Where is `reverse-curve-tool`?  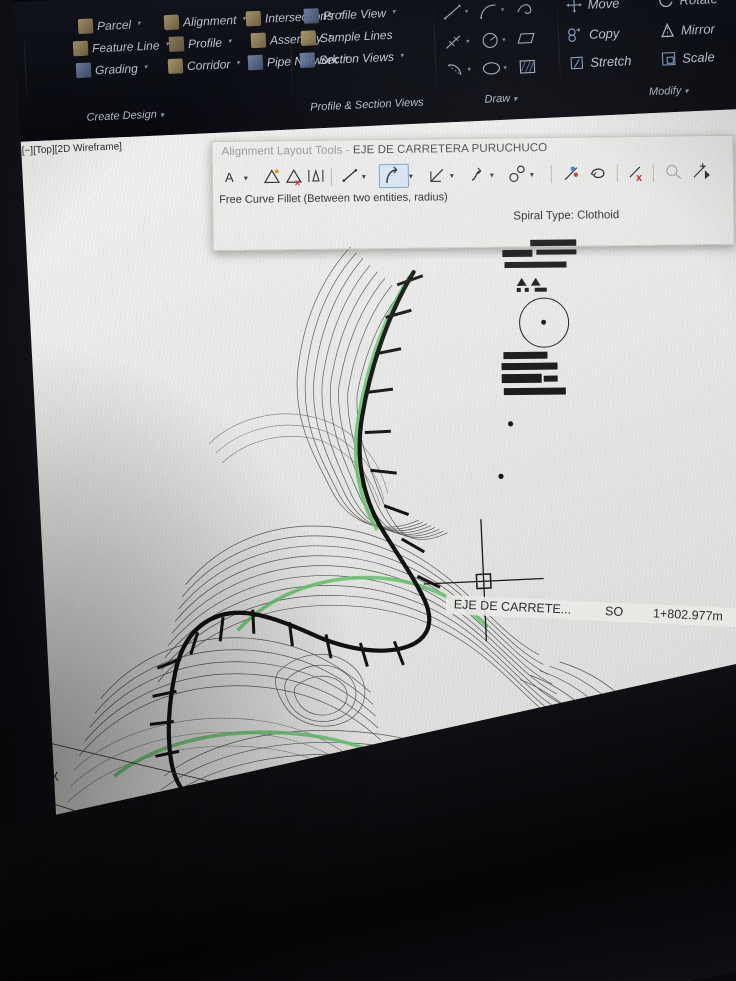 reverse-curve-tool is located at coordinates (478, 174).